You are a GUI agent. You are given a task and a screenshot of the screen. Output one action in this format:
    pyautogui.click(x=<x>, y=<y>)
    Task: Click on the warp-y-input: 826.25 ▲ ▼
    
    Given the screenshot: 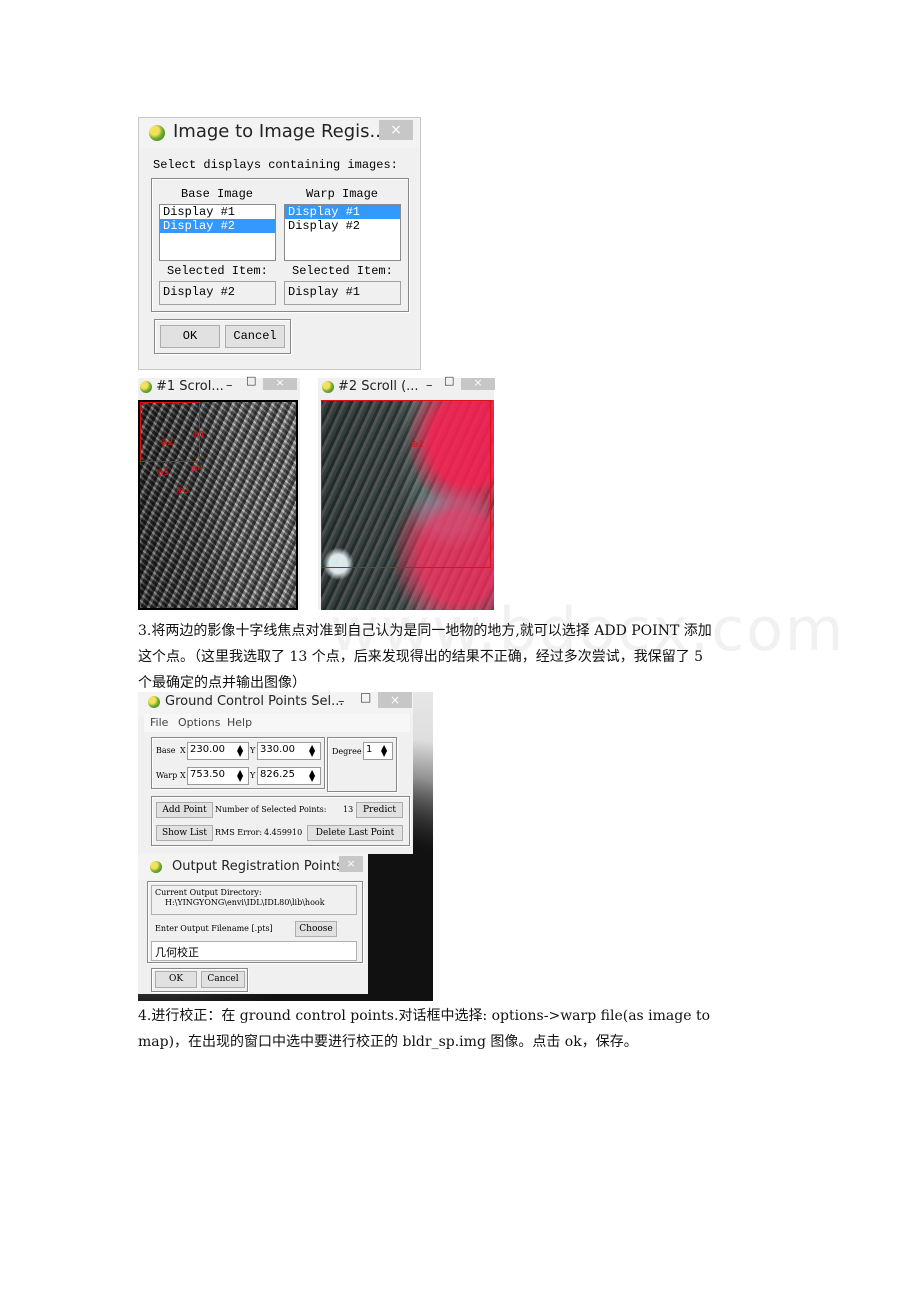 What is the action you would take?
    pyautogui.click(x=289, y=776)
    